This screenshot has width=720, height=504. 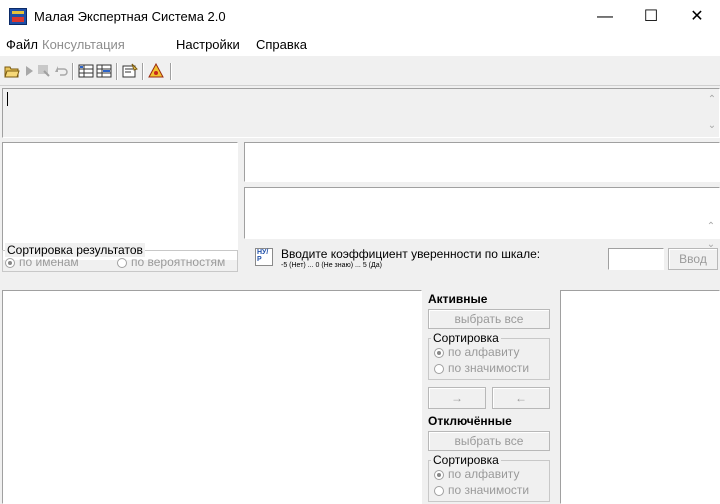 I want to click on window-title: Малая Экспертная Система 2.0, so click(x=130, y=16).